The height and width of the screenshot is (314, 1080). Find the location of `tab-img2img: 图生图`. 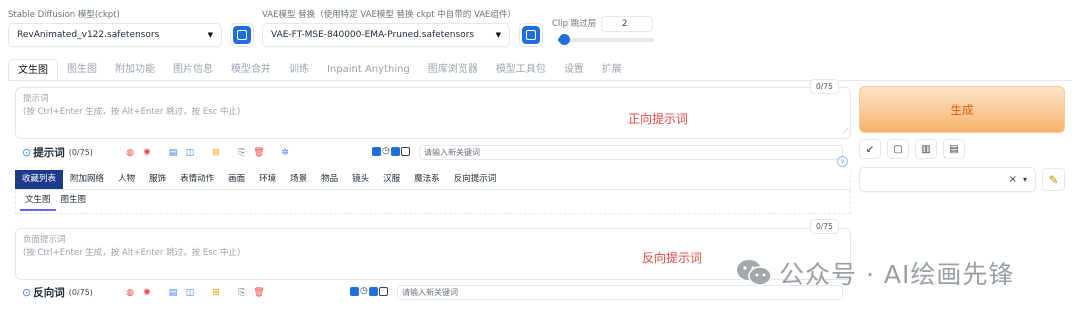

tab-img2img: 图生图 is located at coordinates (82, 70).